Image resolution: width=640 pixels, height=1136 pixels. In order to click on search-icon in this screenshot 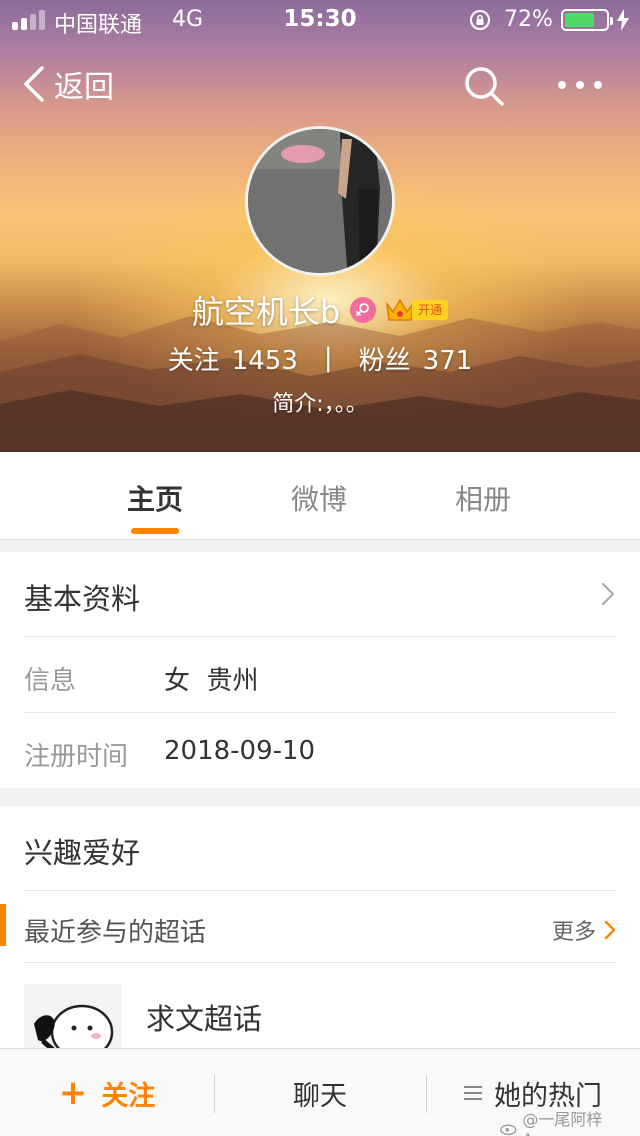, I will do `click(484, 86)`.